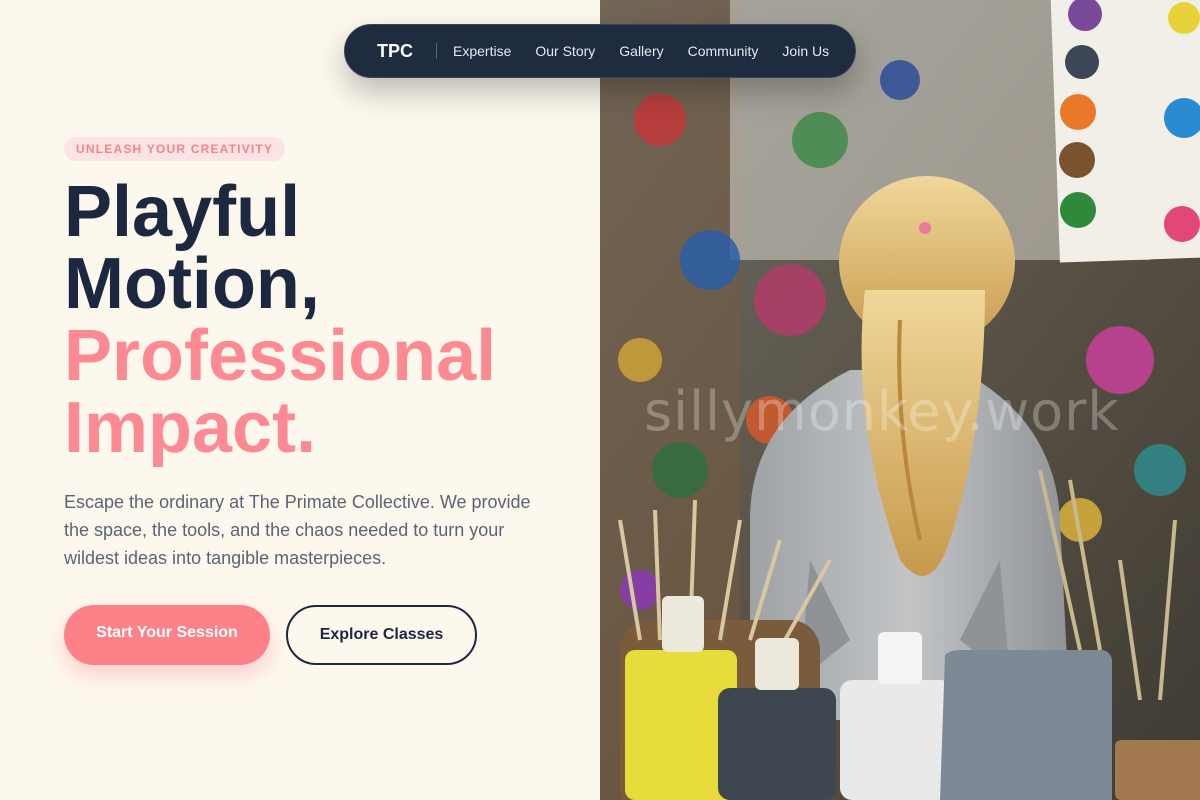 This screenshot has height=800, width=1200. Describe the element at coordinates (190, 428) in the screenshot. I see `headline-line-4: Impact.` at that location.